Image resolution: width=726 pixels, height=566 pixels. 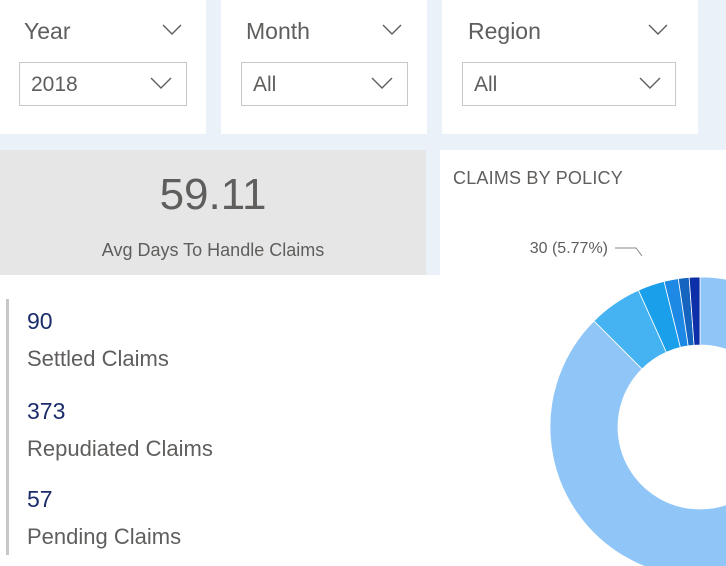 I want to click on card-accent-bar, so click(x=7, y=427).